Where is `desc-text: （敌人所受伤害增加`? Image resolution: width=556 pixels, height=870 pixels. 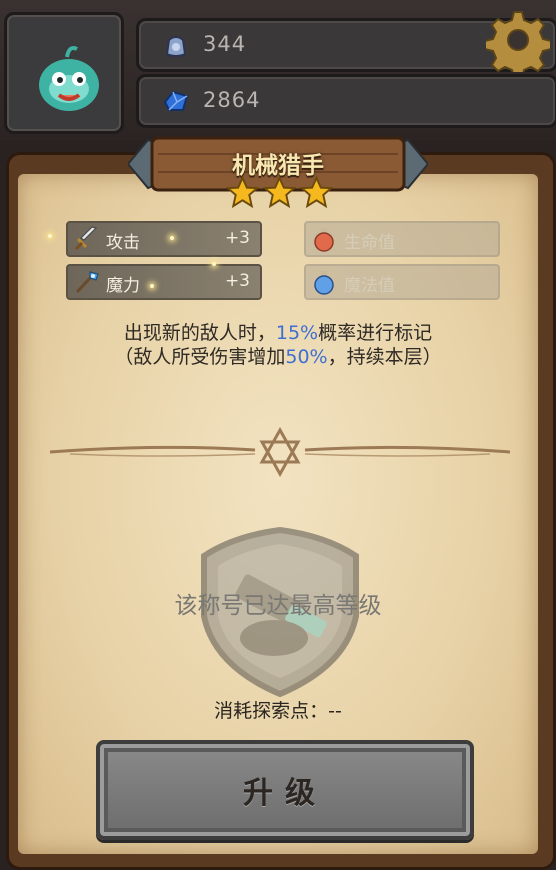 desc-text: （敌人所受伤害增加 is located at coordinates (200, 357).